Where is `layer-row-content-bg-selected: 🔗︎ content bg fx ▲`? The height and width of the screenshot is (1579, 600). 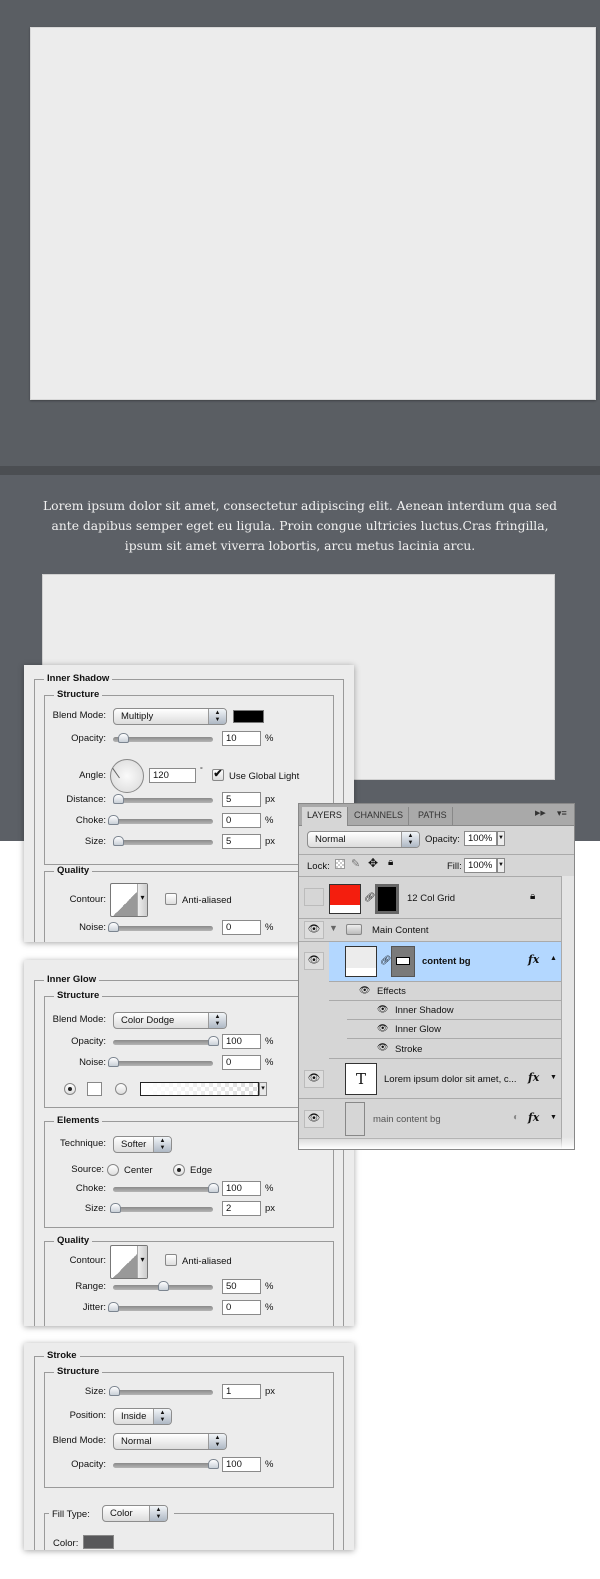 layer-row-content-bg-selected: 🔗︎ content bg fx ▲ is located at coordinates (445, 962).